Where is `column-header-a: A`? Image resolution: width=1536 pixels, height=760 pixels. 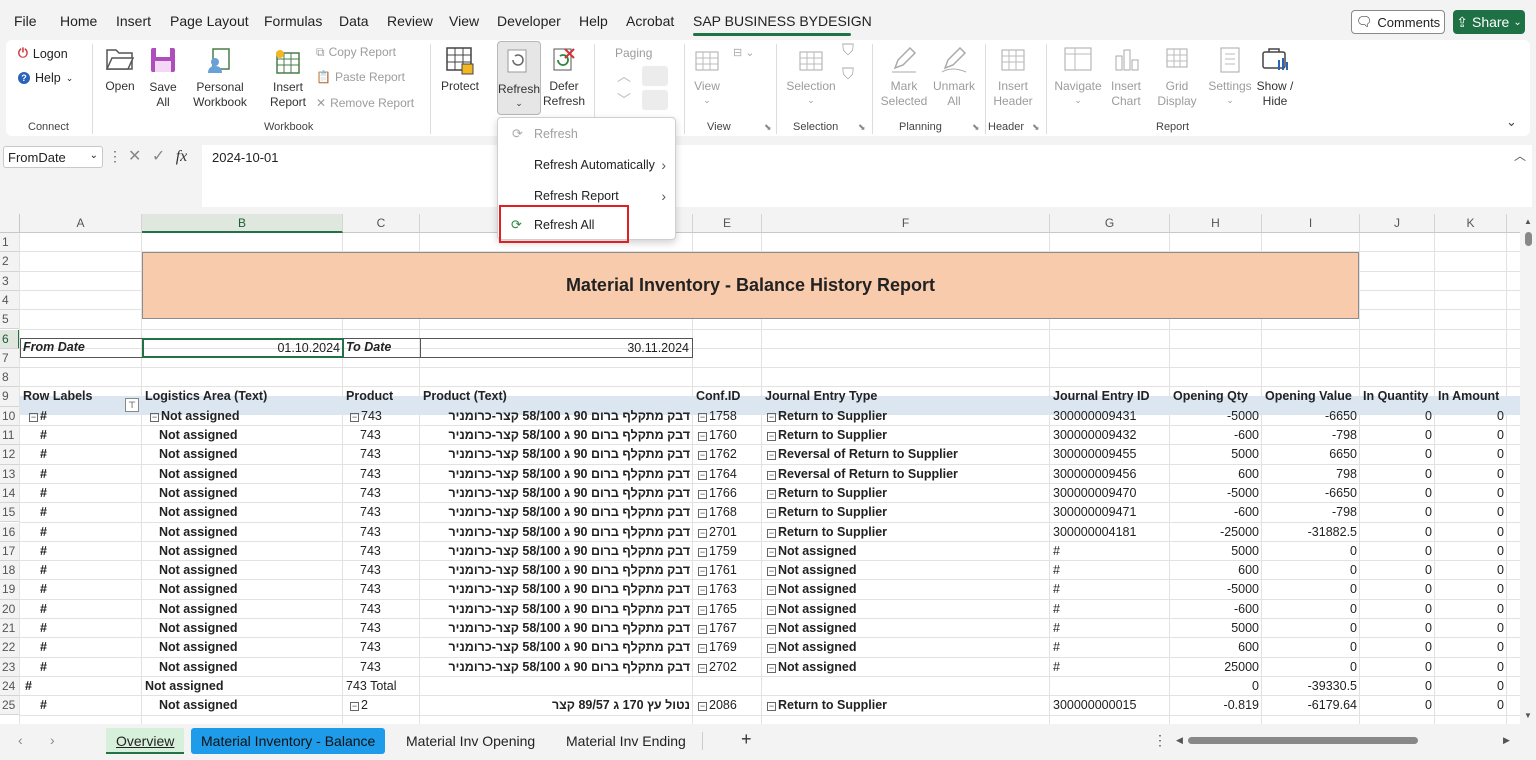
column-header-a: A is located at coordinates (81, 223).